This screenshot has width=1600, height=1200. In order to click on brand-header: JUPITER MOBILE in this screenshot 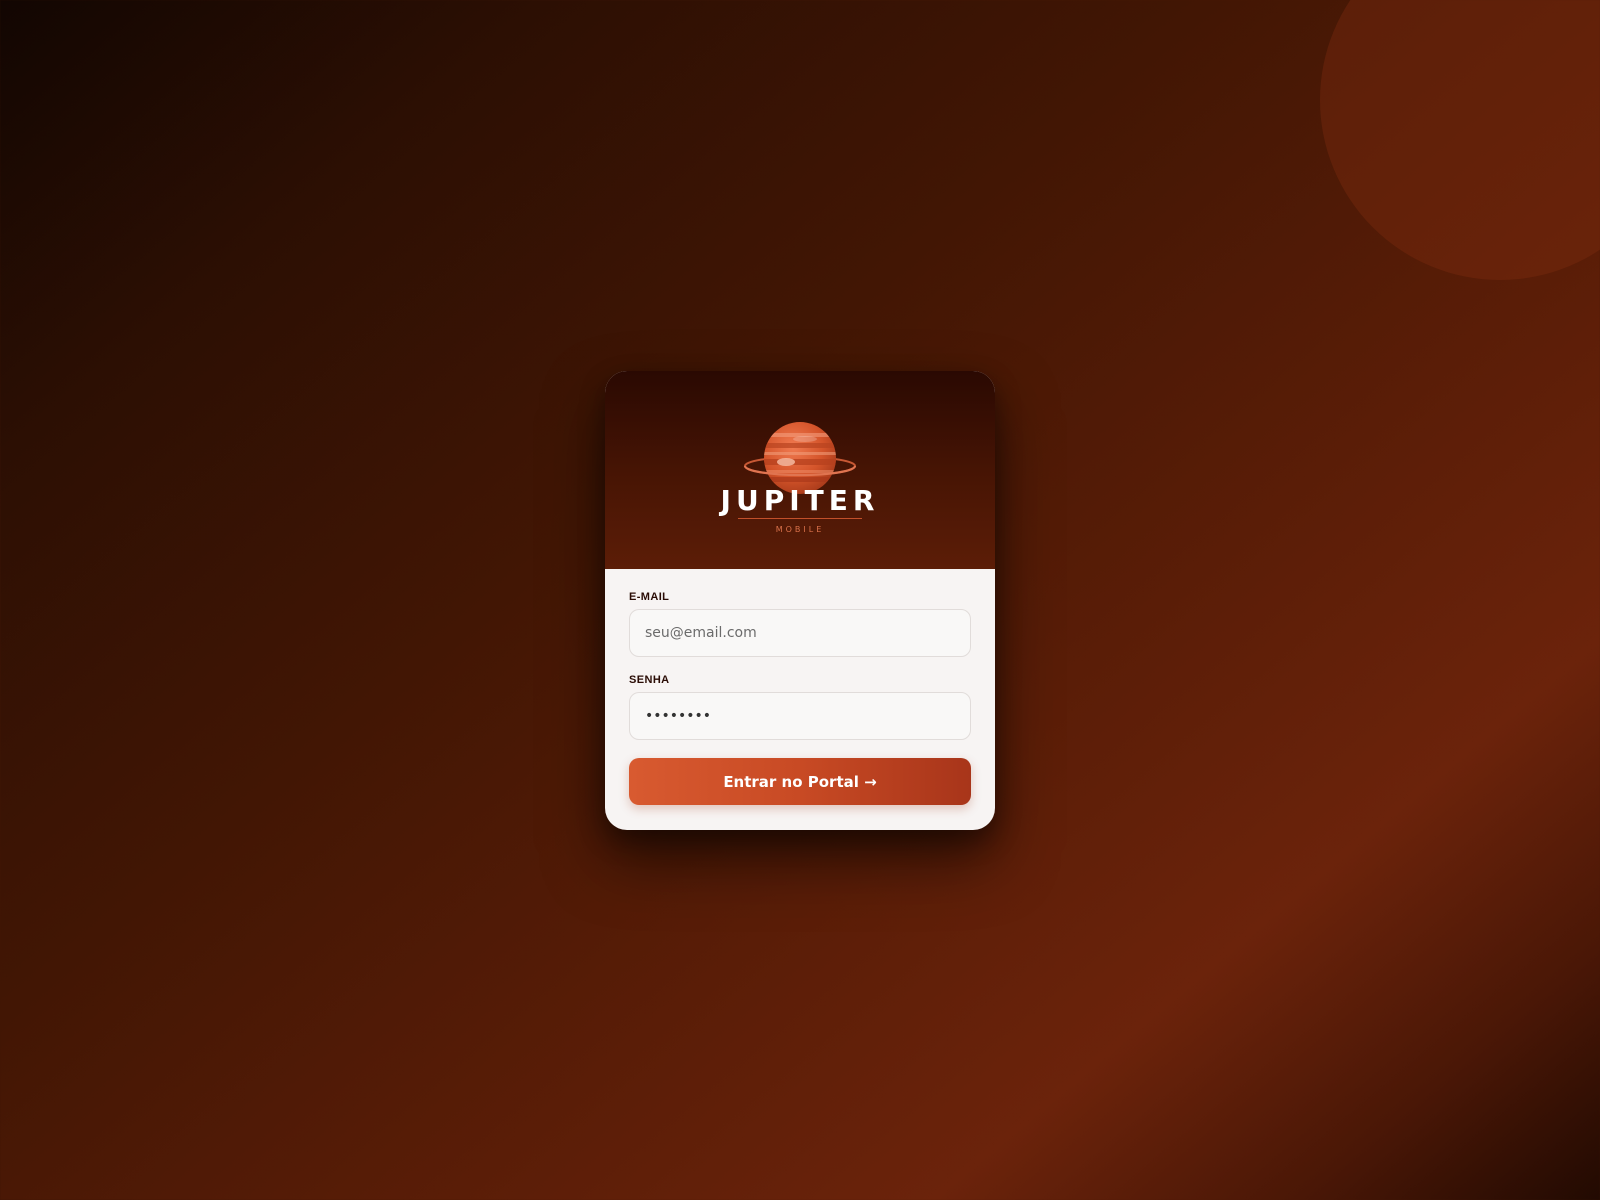, I will do `click(800, 470)`.